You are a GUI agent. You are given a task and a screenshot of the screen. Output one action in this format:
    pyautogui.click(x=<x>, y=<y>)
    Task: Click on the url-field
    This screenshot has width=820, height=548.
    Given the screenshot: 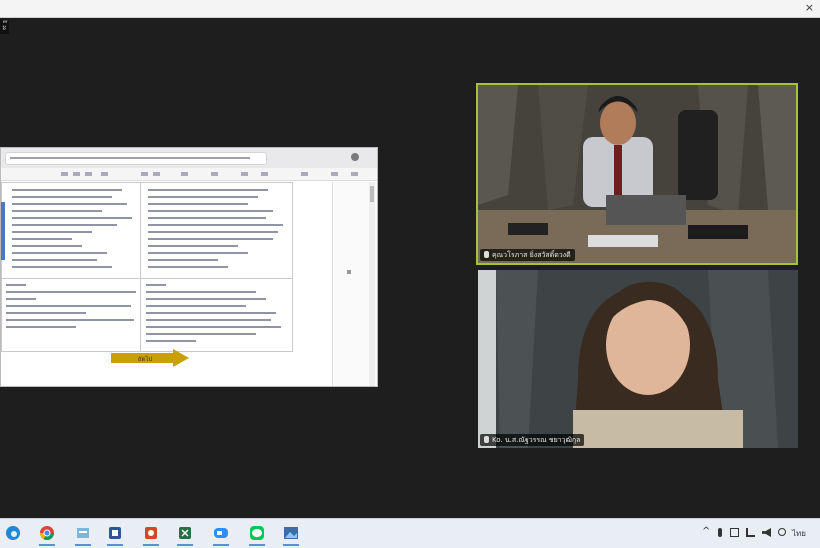 What is the action you would take?
    pyautogui.click(x=136, y=158)
    